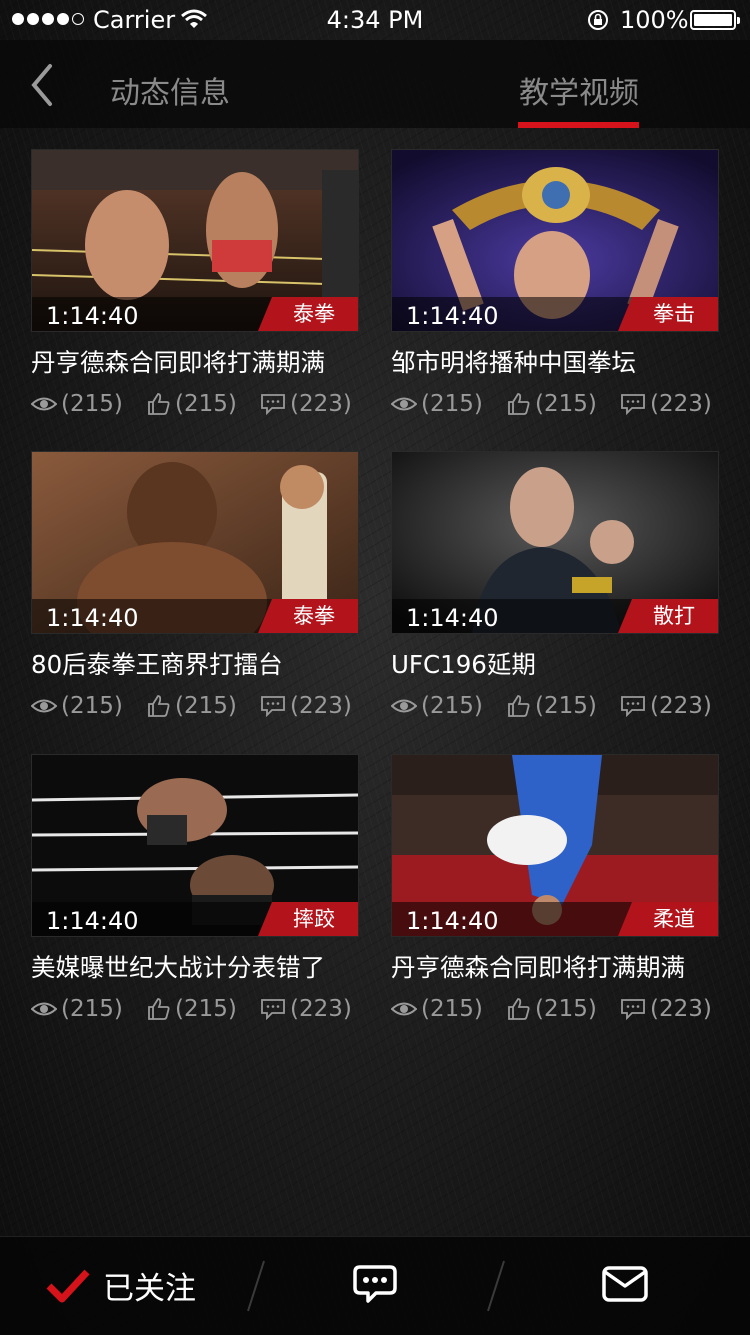 This screenshot has height=1335, width=750. What do you see at coordinates (555, 663) in the screenshot?
I see `video-title: UFC196延期` at bounding box center [555, 663].